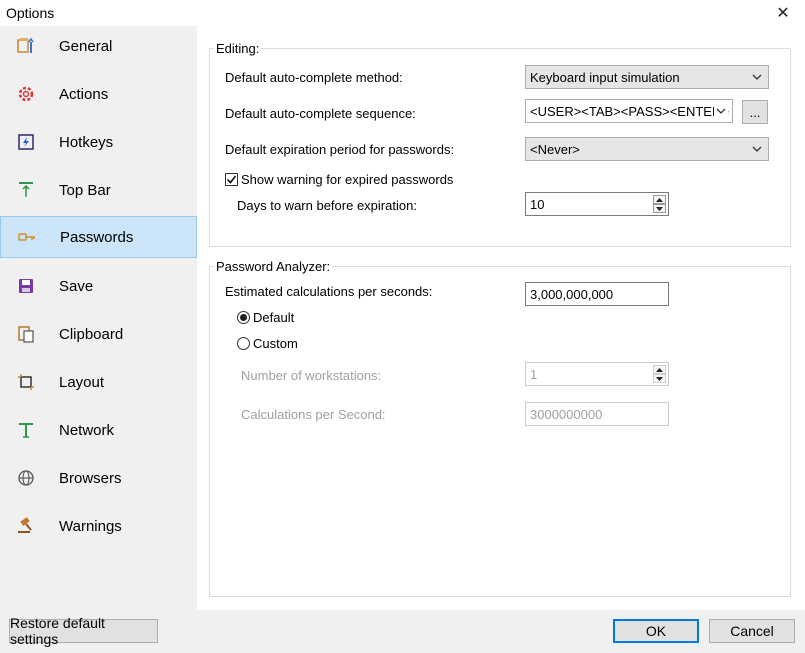 This screenshot has width=805, height=653. What do you see at coordinates (26, 526) in the screenshot?
I see `gavel-icon` at bounding box center [26, 526].